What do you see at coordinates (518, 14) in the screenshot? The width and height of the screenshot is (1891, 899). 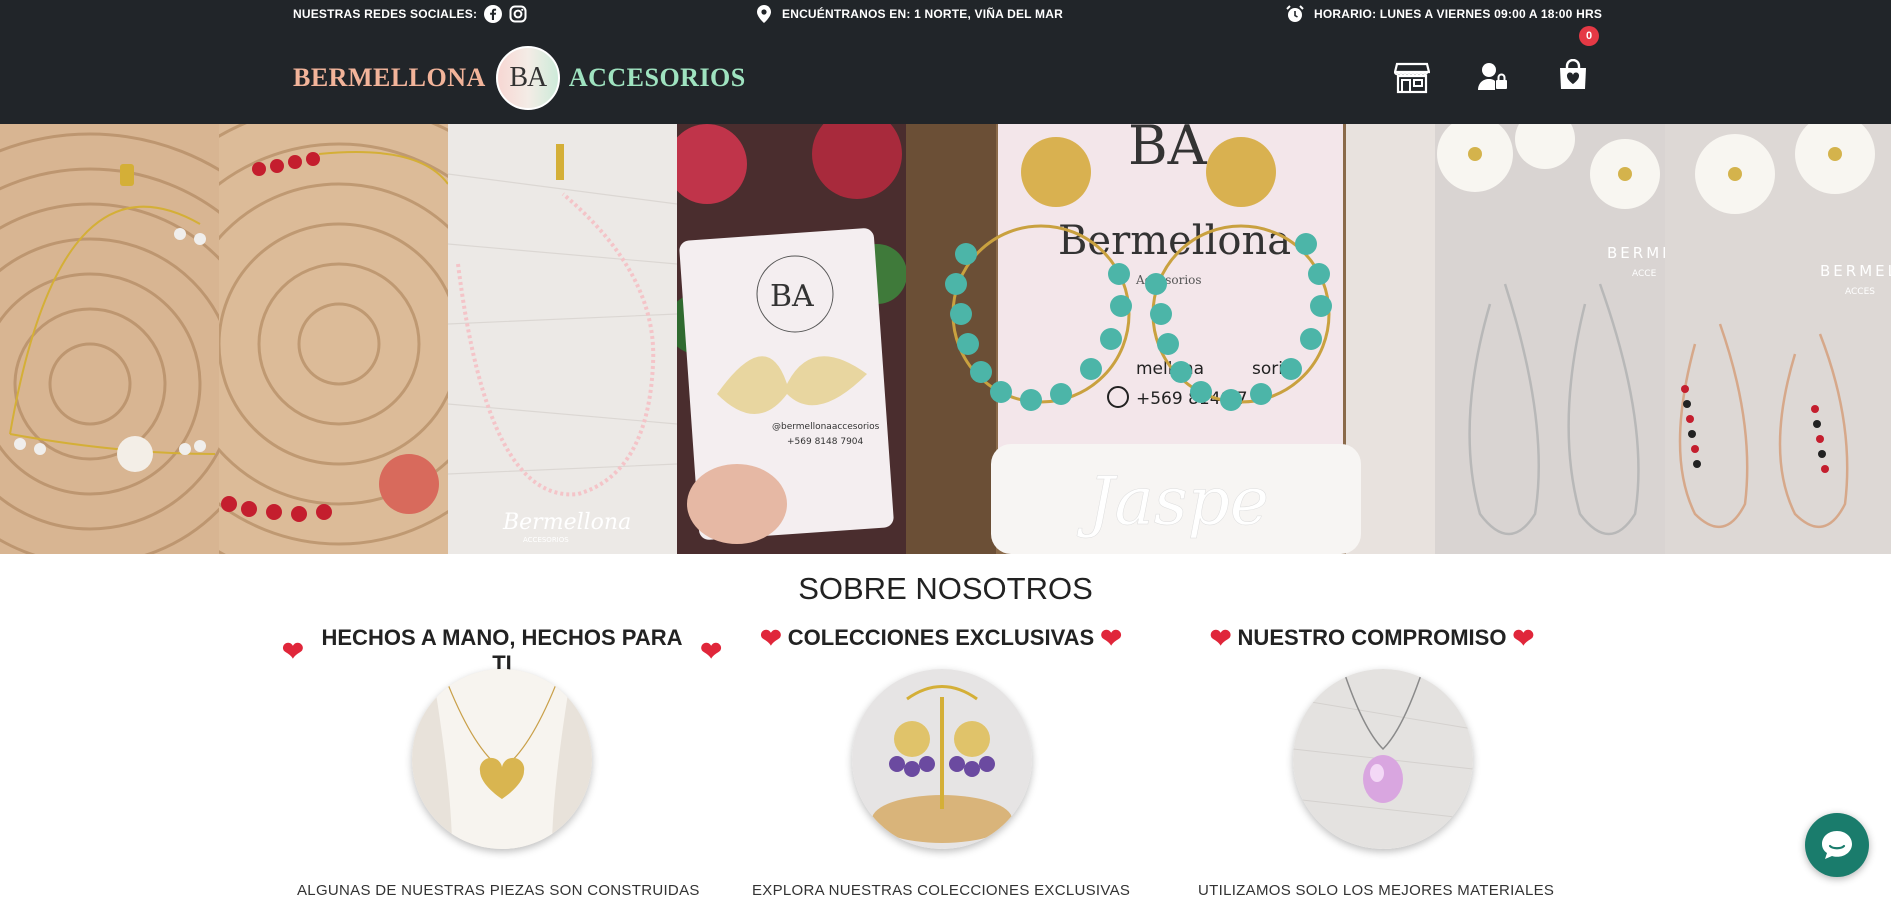 I see `instagram-icon` at bounding box center [518, 14].